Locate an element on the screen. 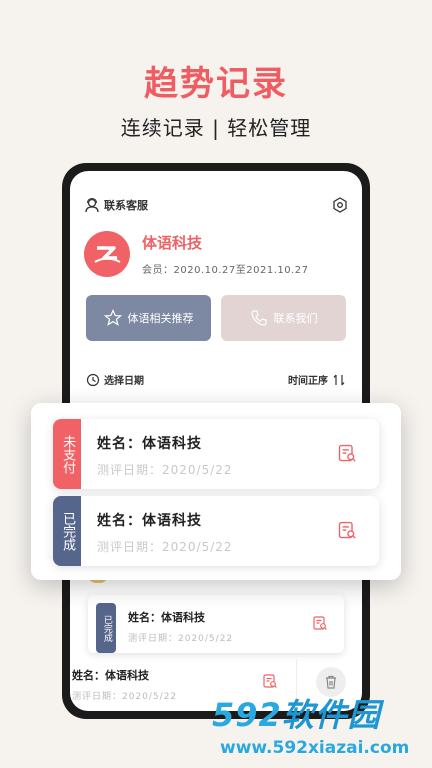 The width and height of the screenshot is (432, 768). date-picker: 选择日期 is located at coordinates (115, 379).